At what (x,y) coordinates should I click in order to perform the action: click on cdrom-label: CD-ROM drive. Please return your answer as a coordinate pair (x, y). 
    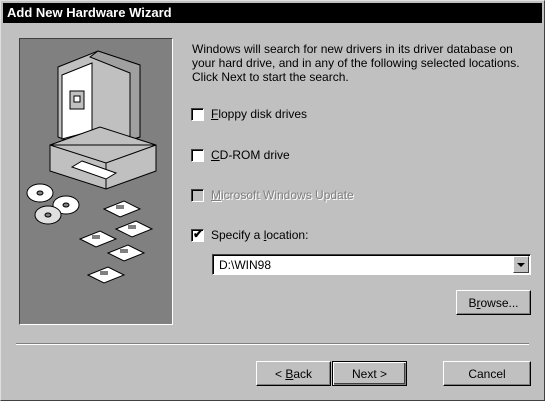
    Looking at the image, I should click on (250, 155).